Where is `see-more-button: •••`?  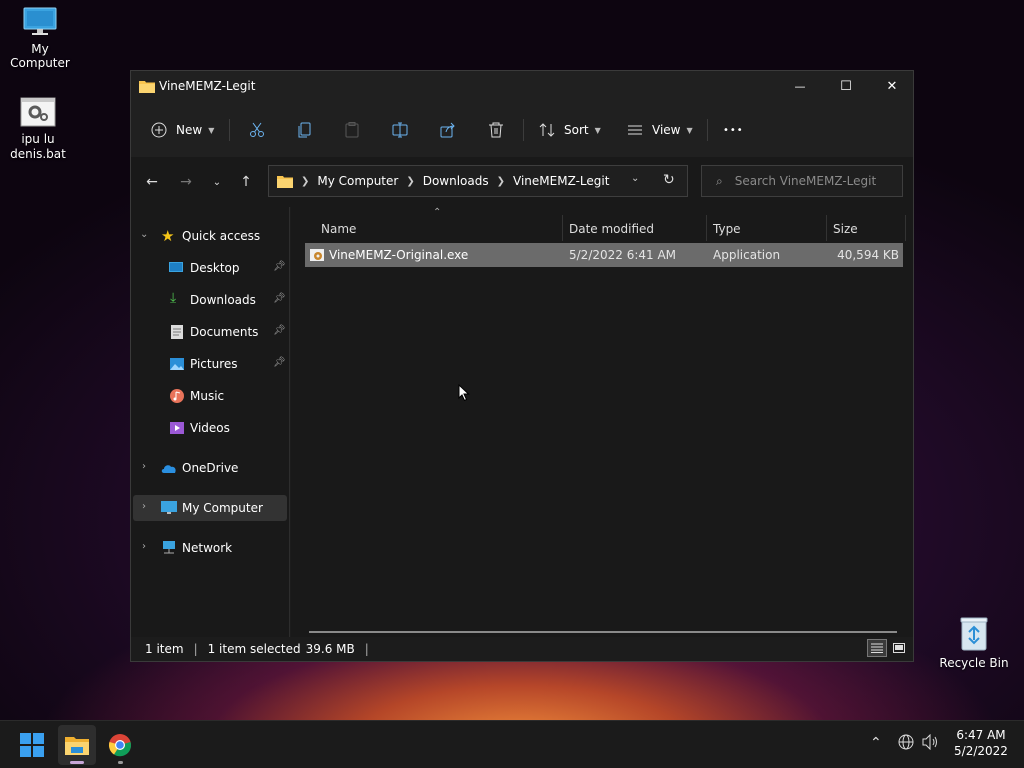
see-more-button: ••• is located at coordinates (733, 130).